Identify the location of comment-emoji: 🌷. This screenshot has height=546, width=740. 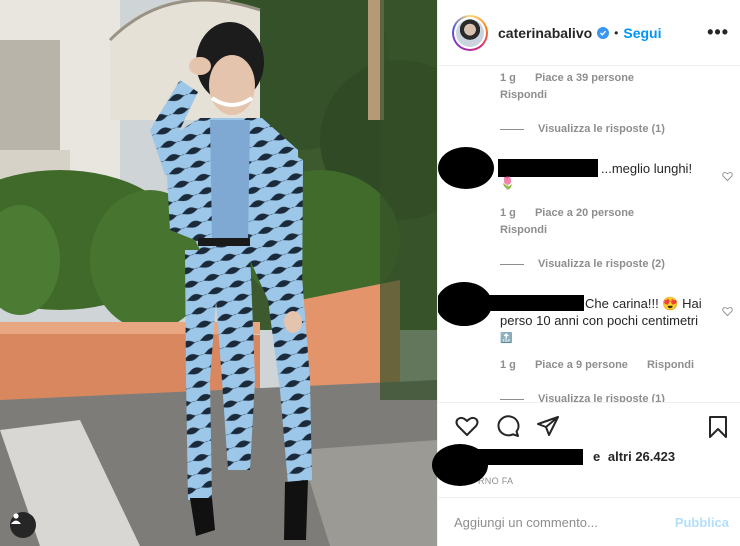
(507, 183).